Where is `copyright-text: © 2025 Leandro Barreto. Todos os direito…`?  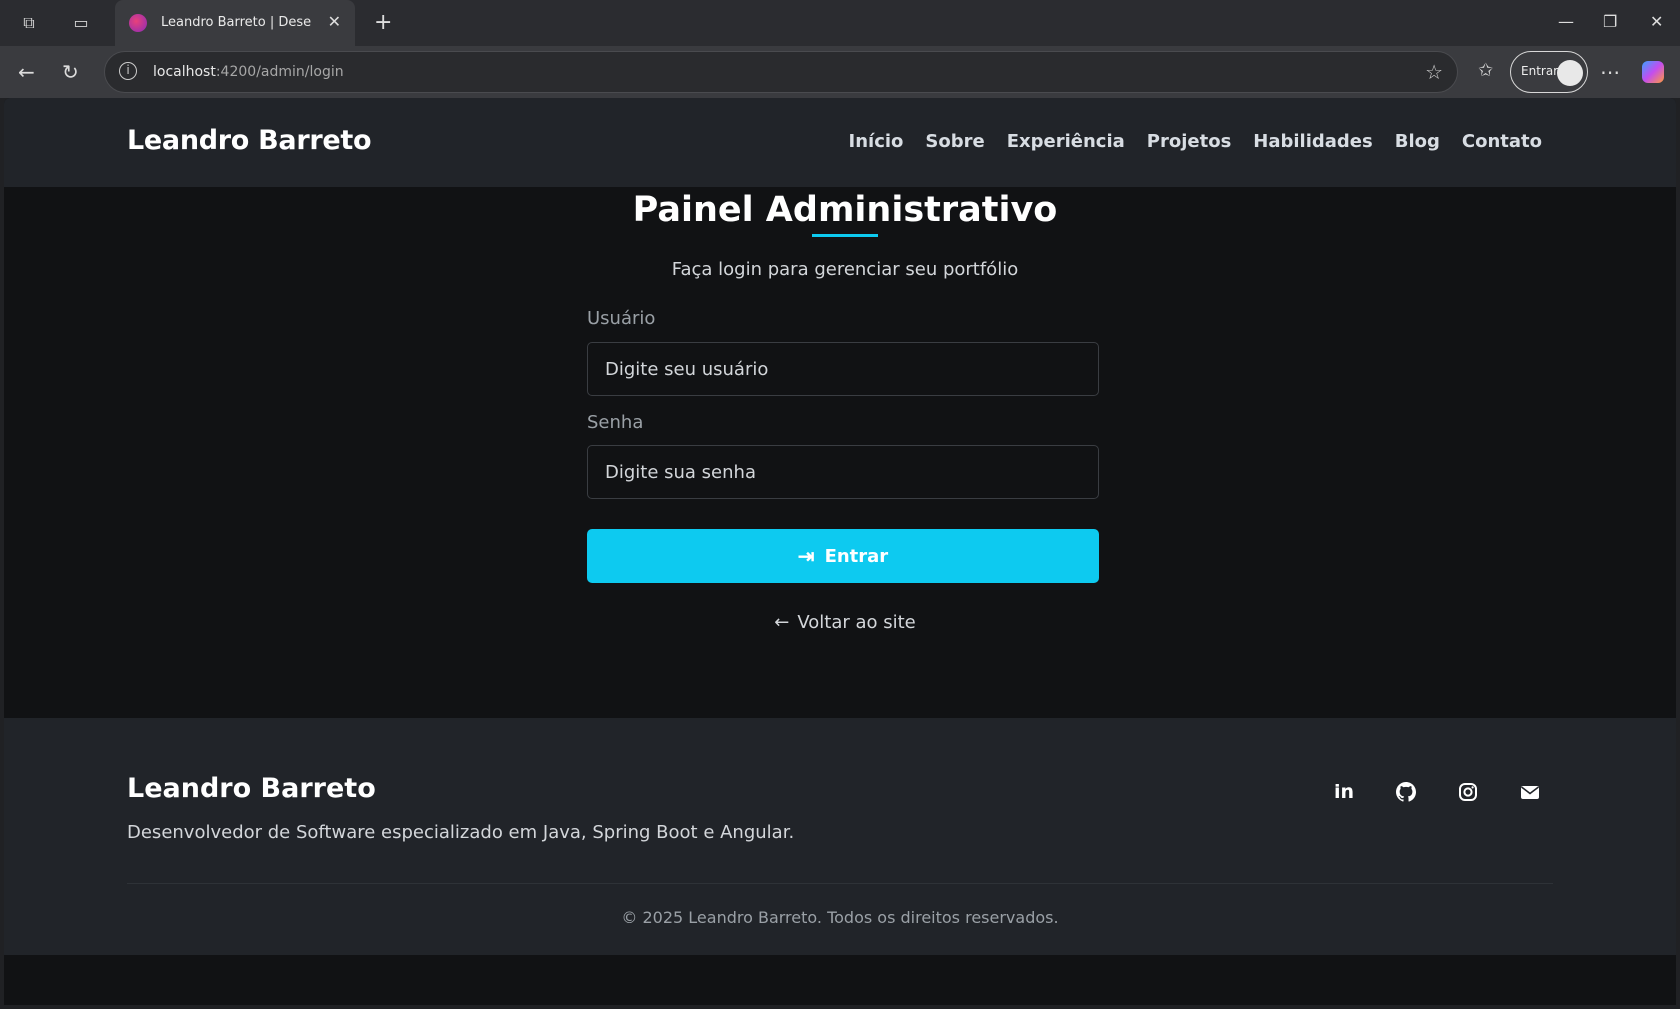
copyright-text: © 2025 Leandro Barreto. Todos os direito… is located at coordinates (840, 917).